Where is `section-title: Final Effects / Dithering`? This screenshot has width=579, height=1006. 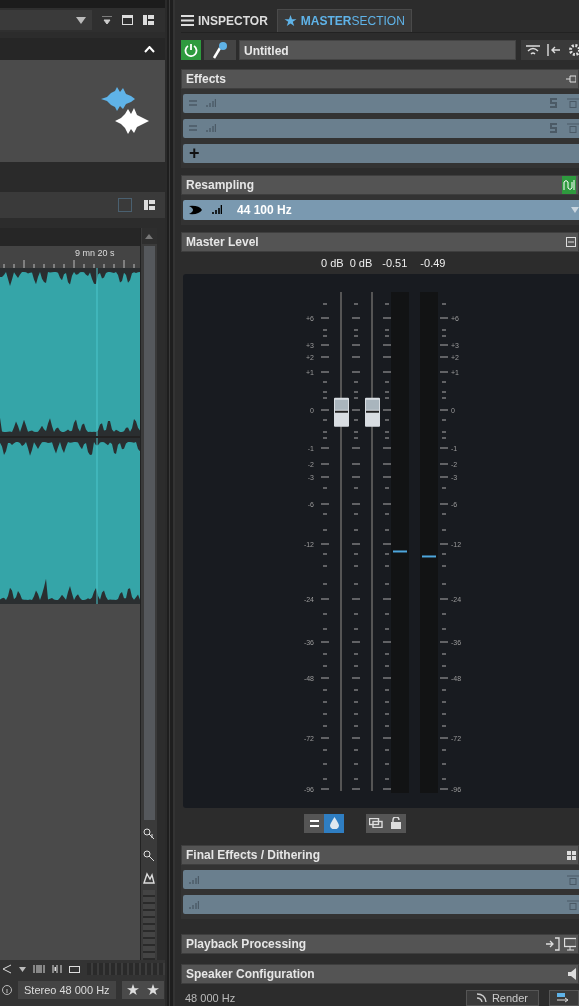
section-title: Final Effects / Dithering is located at coordinates (253, 855).